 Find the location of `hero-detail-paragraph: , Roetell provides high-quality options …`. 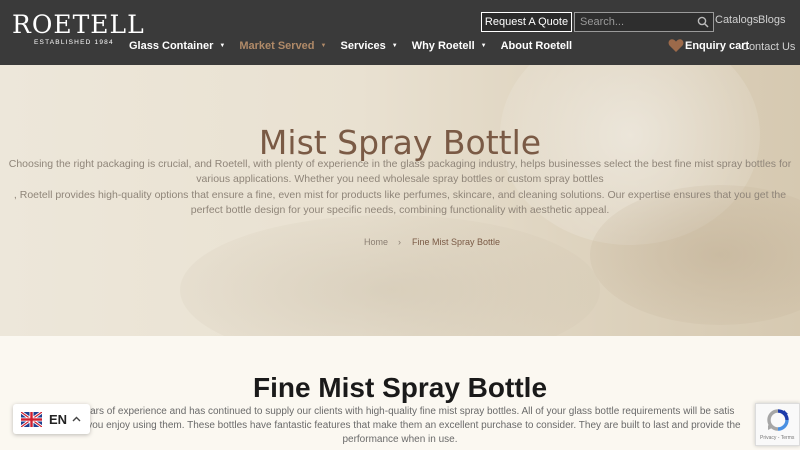

hero-detail-paragraph: , Roetell provides high-quality options … is located at coordinates (400, 202).